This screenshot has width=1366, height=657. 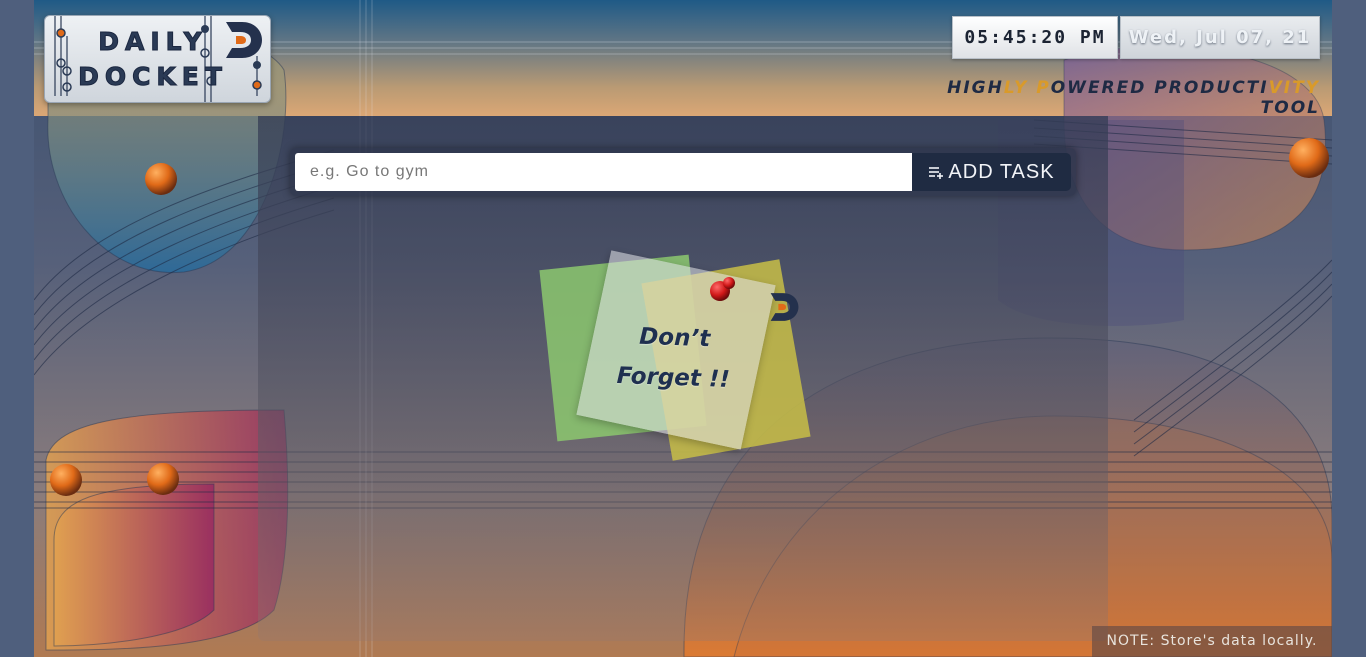 What do you see at coordinates (674, 338) in the screenshot?
I see `empty-state-line-1: Don’t` at bounding box center [674, 338].